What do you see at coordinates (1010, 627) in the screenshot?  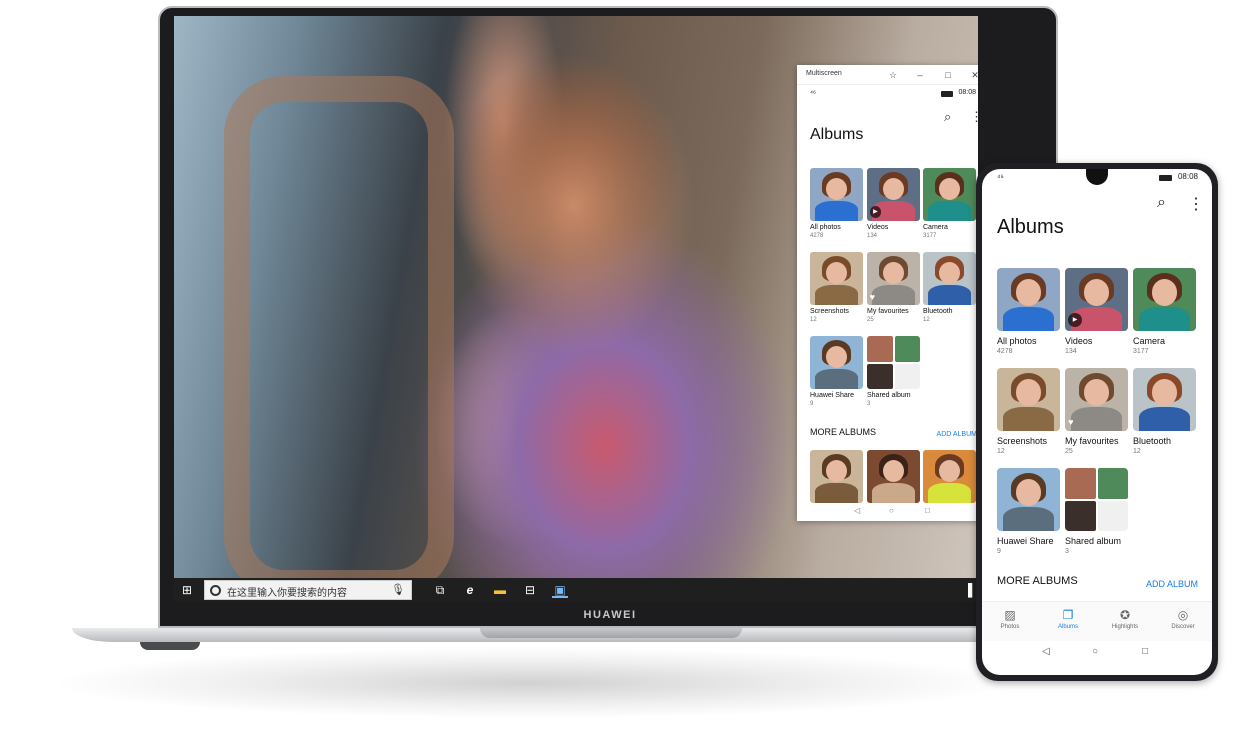 I see `tab-label: Photos` at bounding box center [1010, 627].